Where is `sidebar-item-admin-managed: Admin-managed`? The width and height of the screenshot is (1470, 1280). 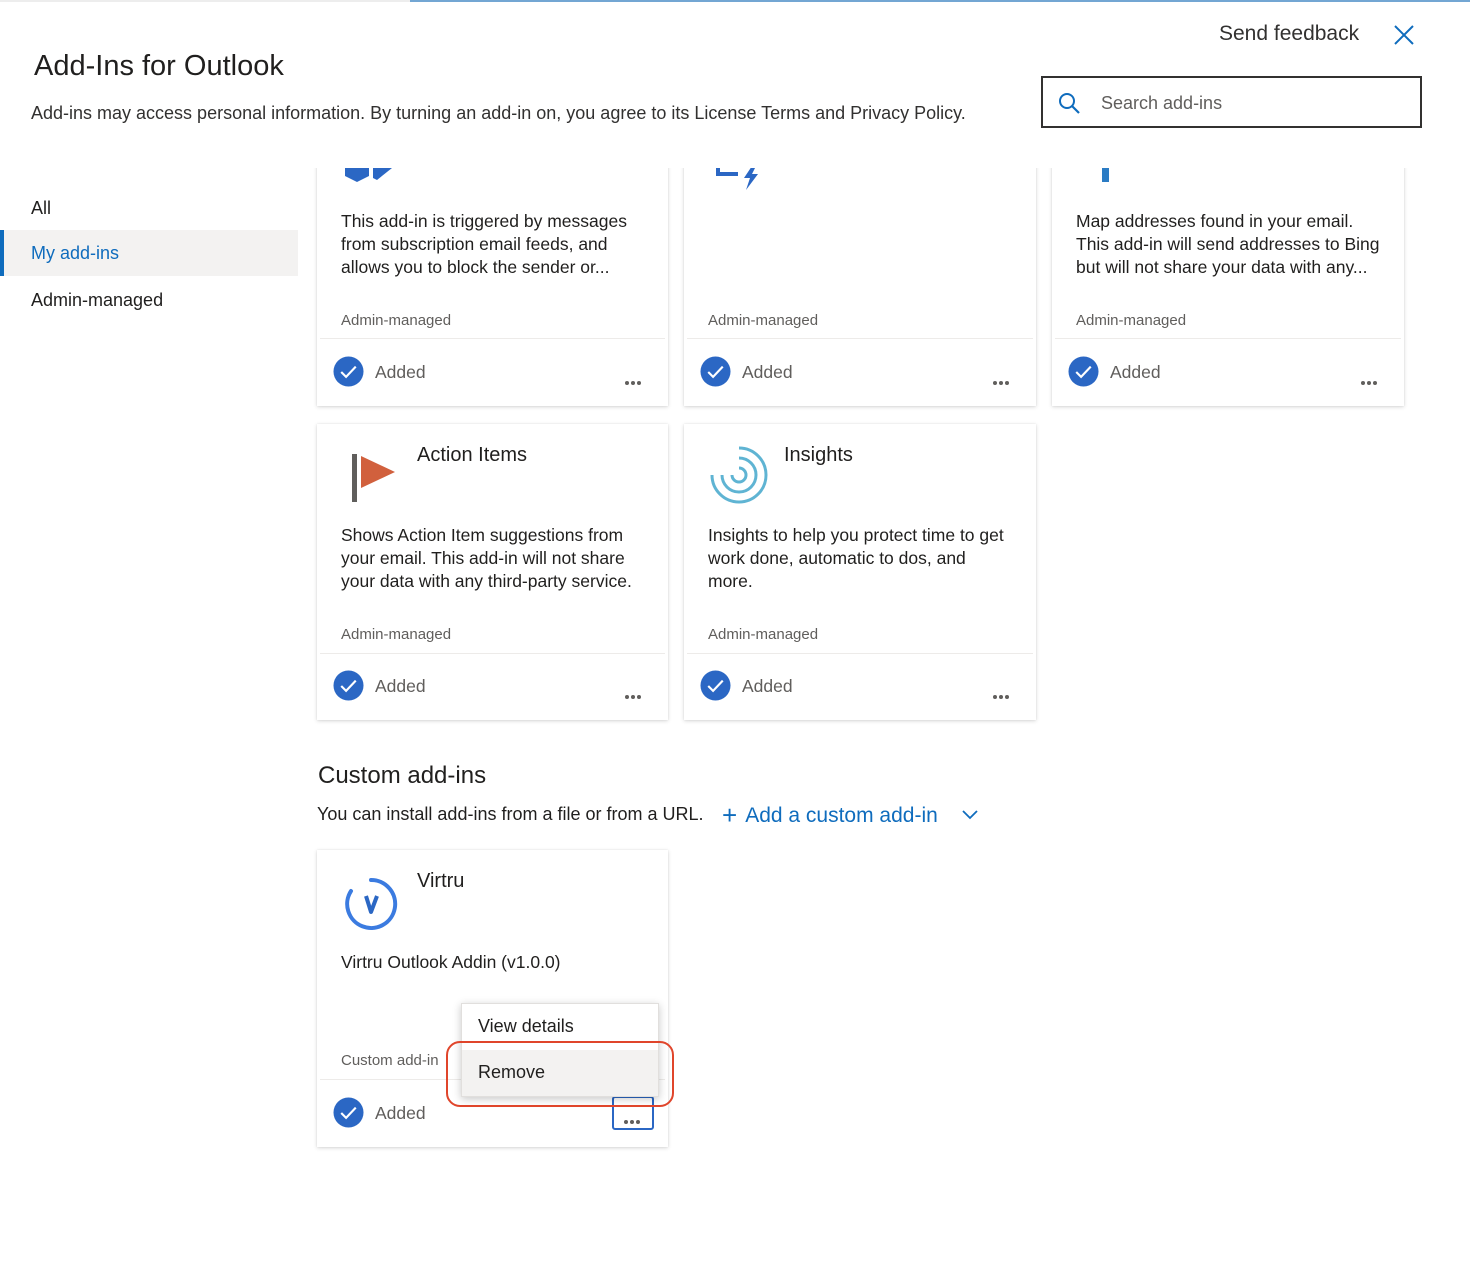
sidebar-item-admin-managed: Admin-managed is located at coordinates (149, 300).